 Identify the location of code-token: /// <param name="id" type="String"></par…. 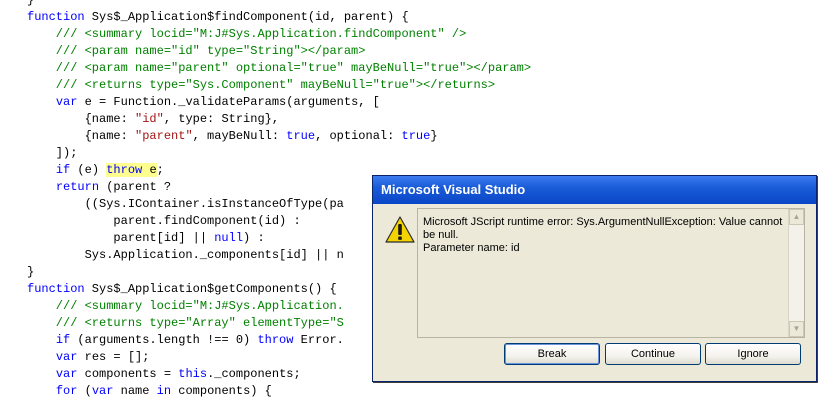
(196, 51).